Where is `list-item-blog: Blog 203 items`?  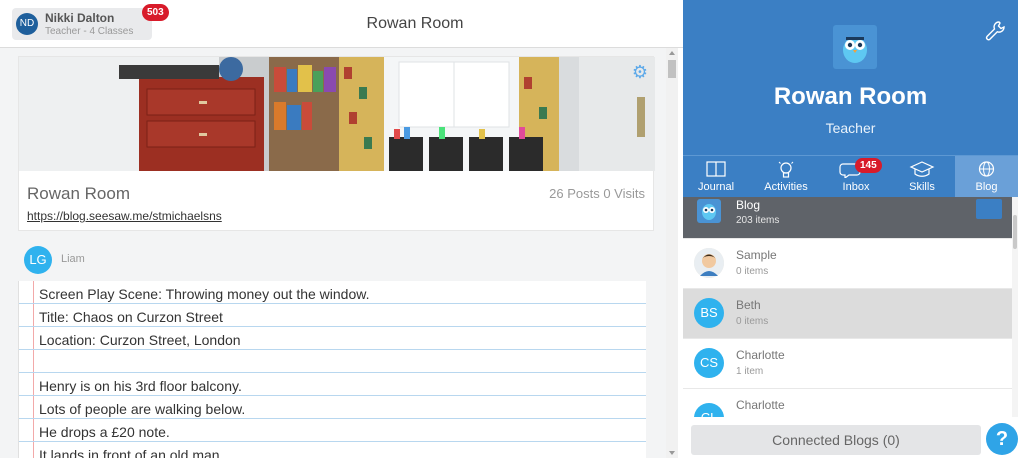 list-item-blog: Blog 203 items is located at coordinates (847, 218).